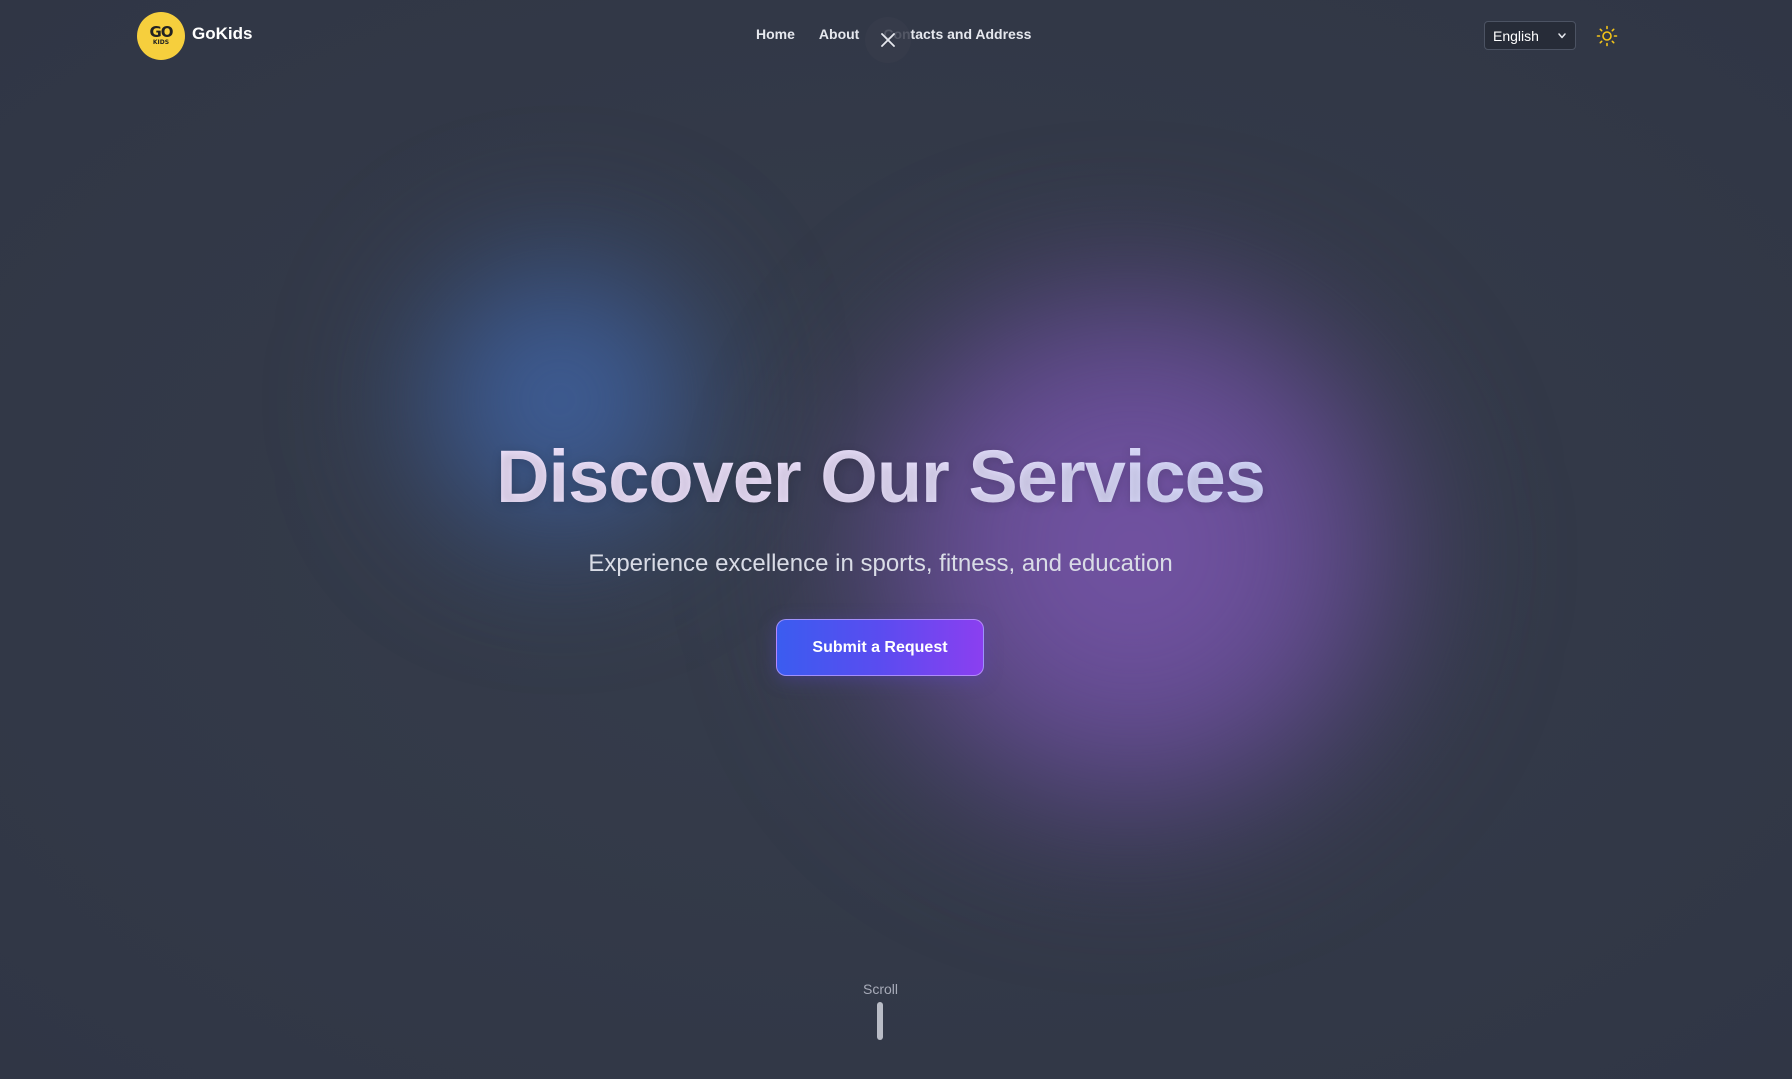 The image size is (1792, 1079). What do you see at coordinates (161, 42) in the screenshot?
I see `logo-kids-text: KIDS` at bounding box center [161, 42].